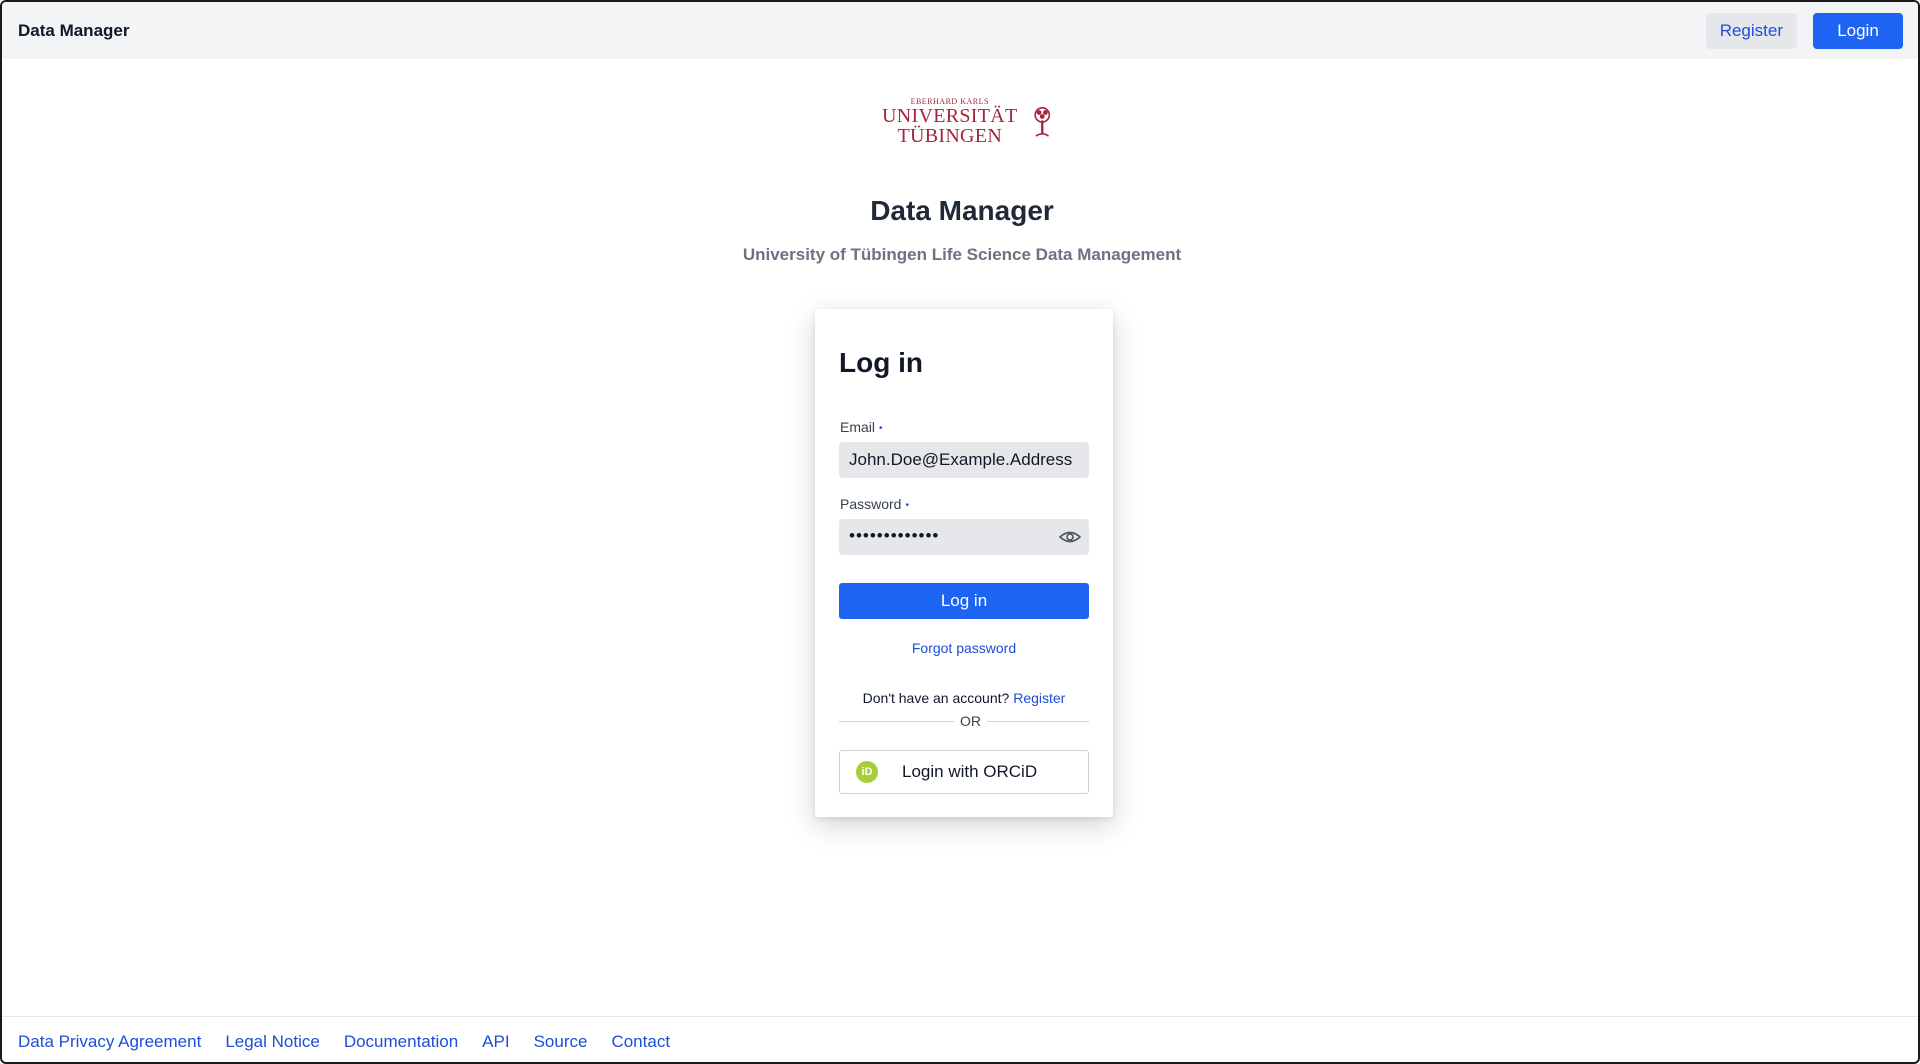 This screenshot has width=1920, height=1064. What do you see at coordinates (1804, 30) in the screenshot?
I see `nav-actions: Register Login` at bounding box center [1804, 30].